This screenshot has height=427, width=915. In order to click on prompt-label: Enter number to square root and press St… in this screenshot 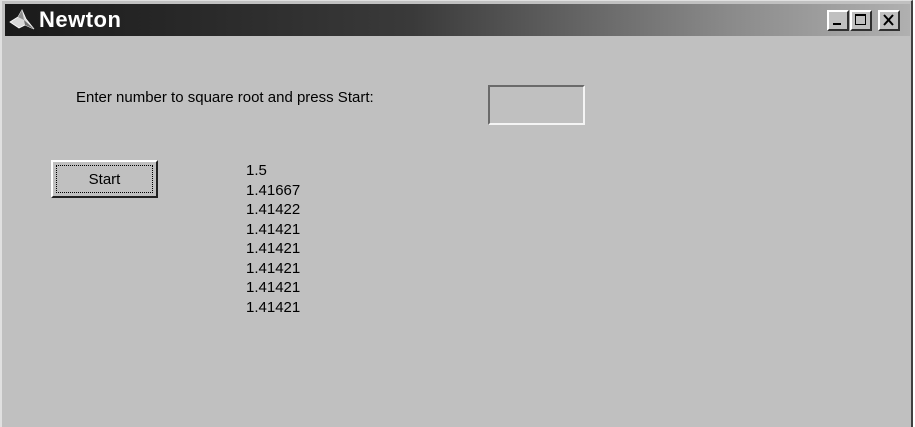, I will do `click(225, 97)`.